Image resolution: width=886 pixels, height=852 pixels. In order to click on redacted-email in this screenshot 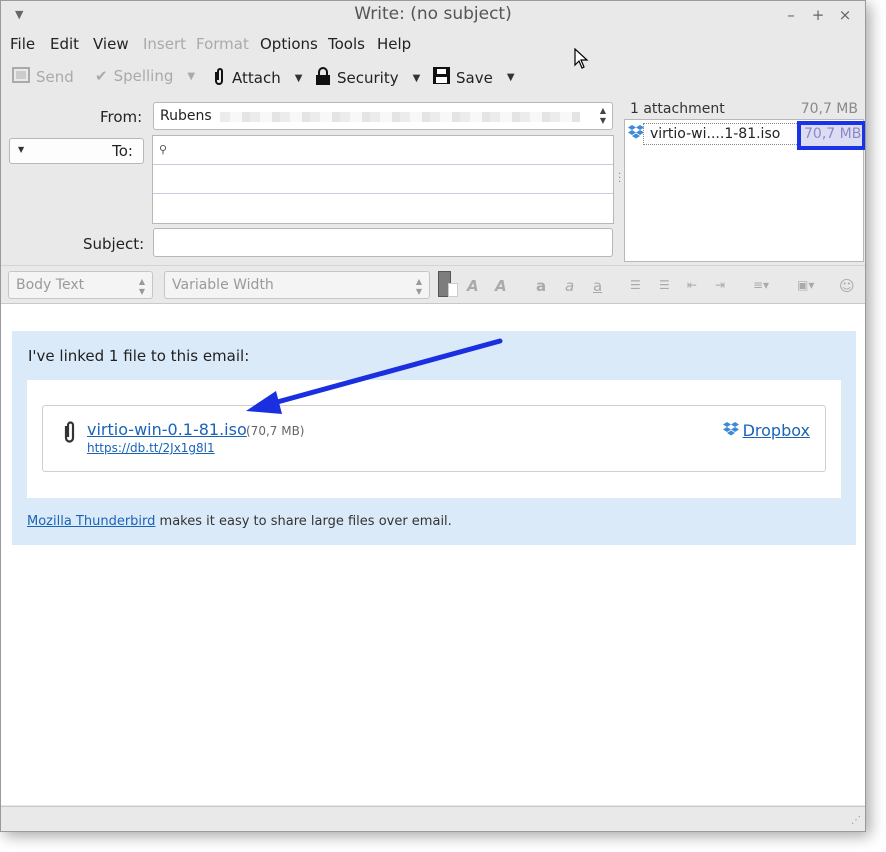, I will do `click(400, 117)`.